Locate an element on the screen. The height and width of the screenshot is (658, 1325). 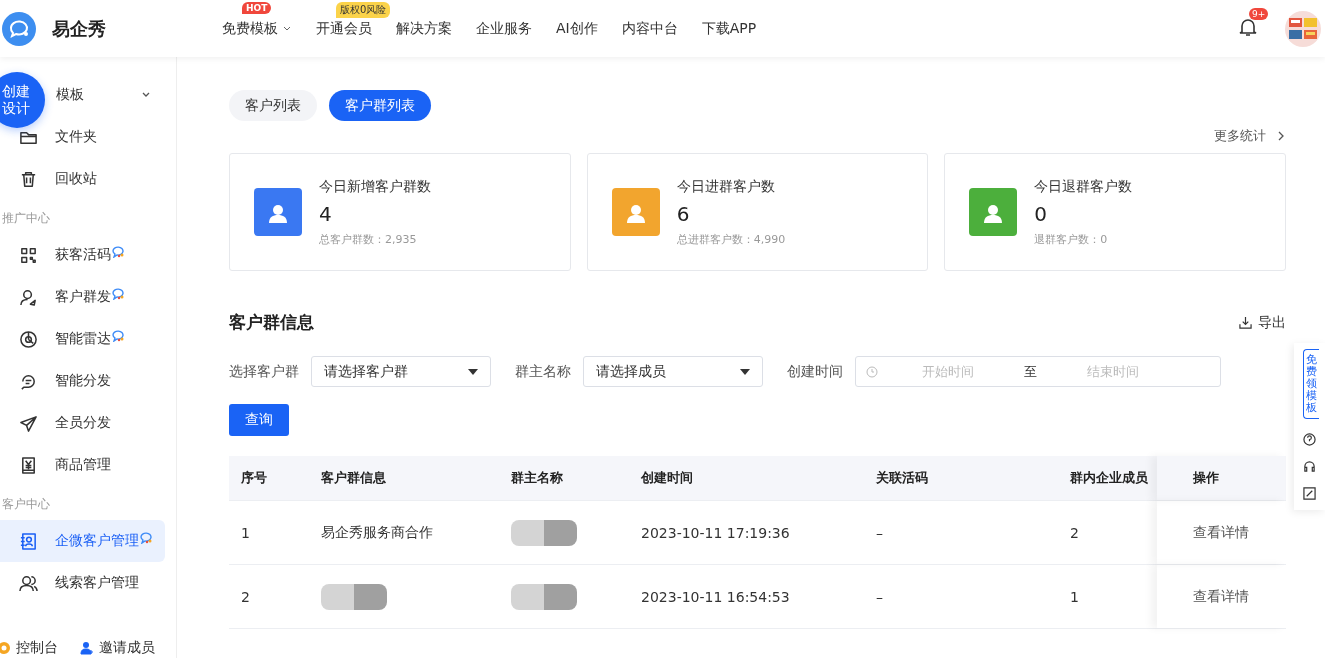
stat-subtitle: 总客户群数：2,935 is located at coordinates (368, 239).